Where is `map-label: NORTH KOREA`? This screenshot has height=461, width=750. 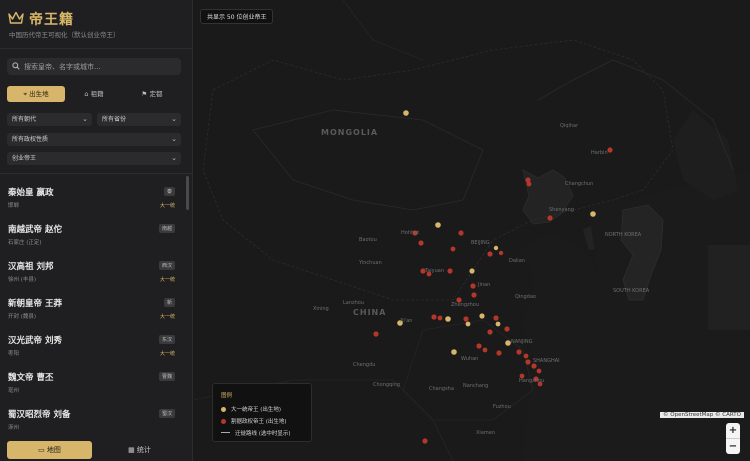 map-label: NORTH KOREA is located at coordinates (623, 235).